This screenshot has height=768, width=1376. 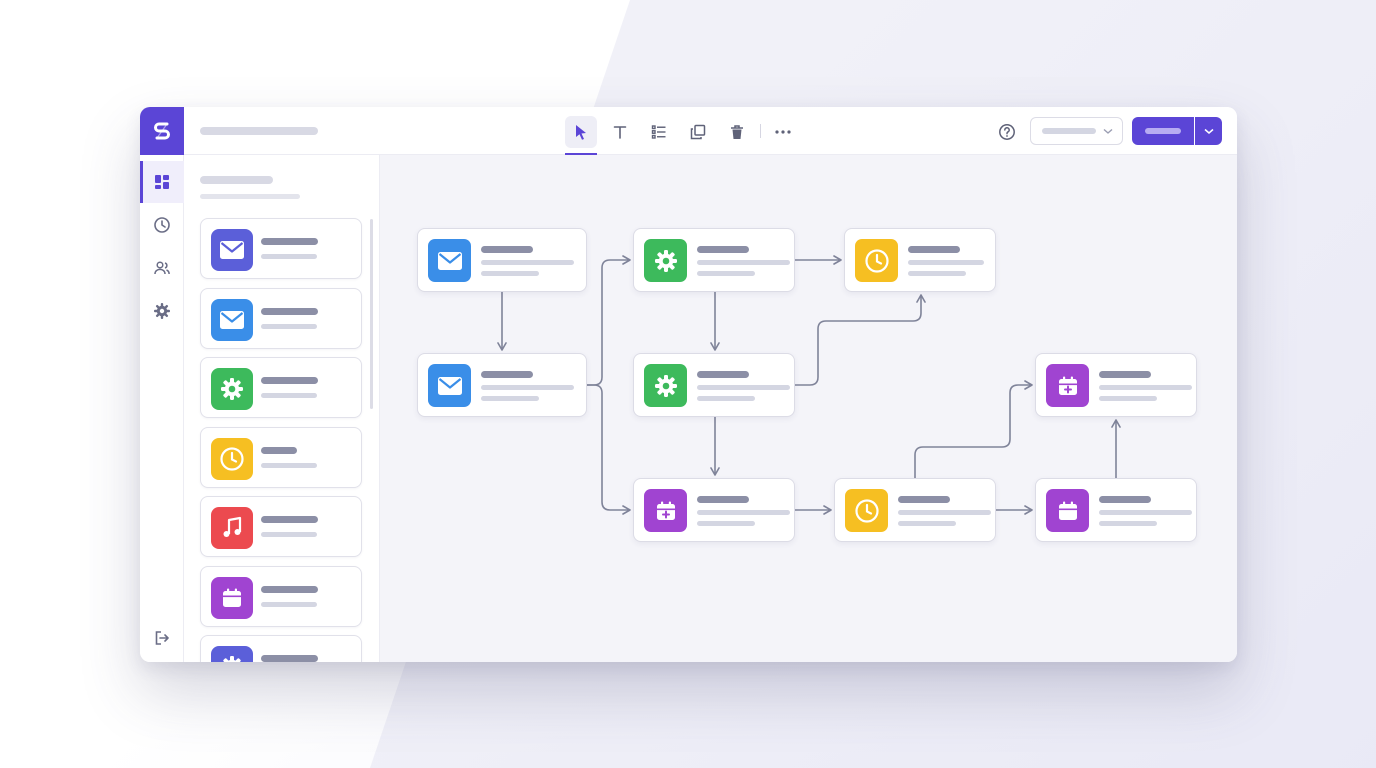 I want to click on history-icon, so click(x=162, y=225).